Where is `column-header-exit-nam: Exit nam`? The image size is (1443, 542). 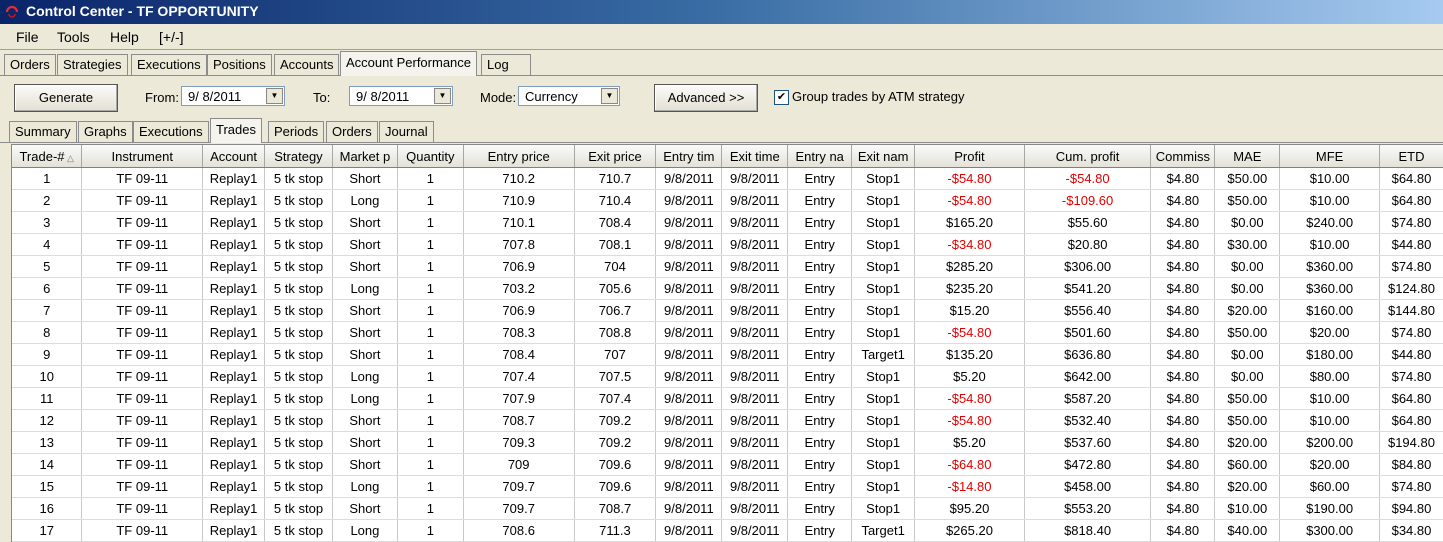
column-header-exit-nam: Exit nam is located at coordinates (883, 156).